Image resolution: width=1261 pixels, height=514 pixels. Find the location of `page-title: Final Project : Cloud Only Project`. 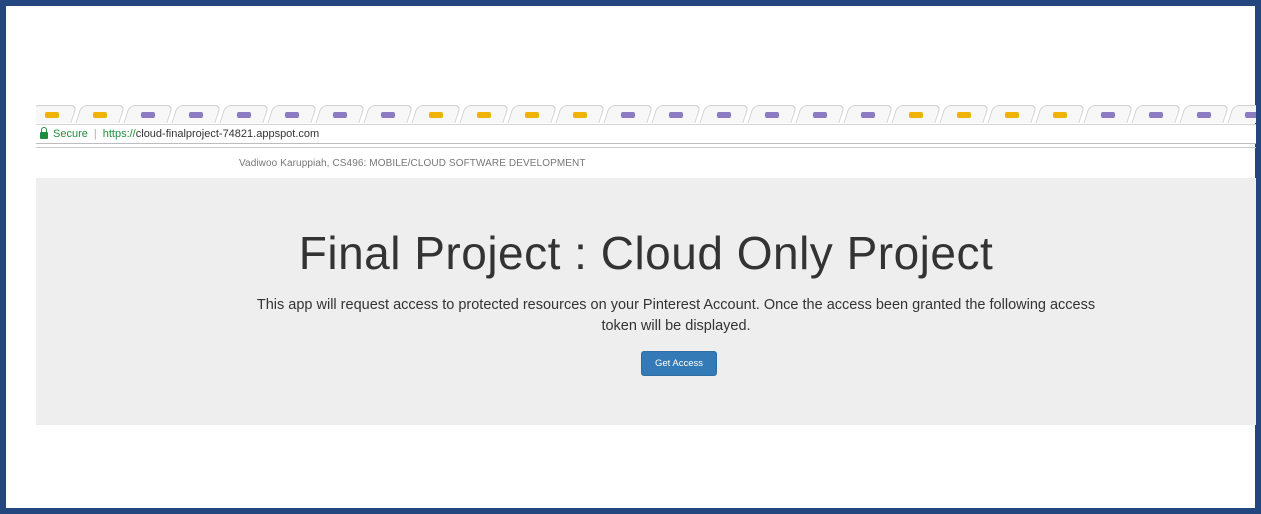

page-title: Final Project : Cloud Only Project is located at coordinates (646, 253).